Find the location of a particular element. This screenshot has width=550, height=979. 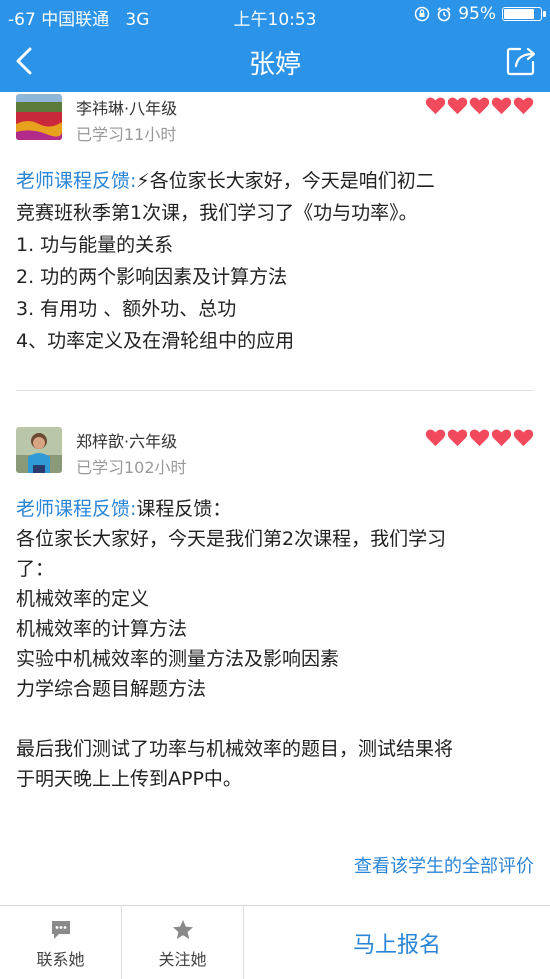

divider is located at coordinates (275, 390).